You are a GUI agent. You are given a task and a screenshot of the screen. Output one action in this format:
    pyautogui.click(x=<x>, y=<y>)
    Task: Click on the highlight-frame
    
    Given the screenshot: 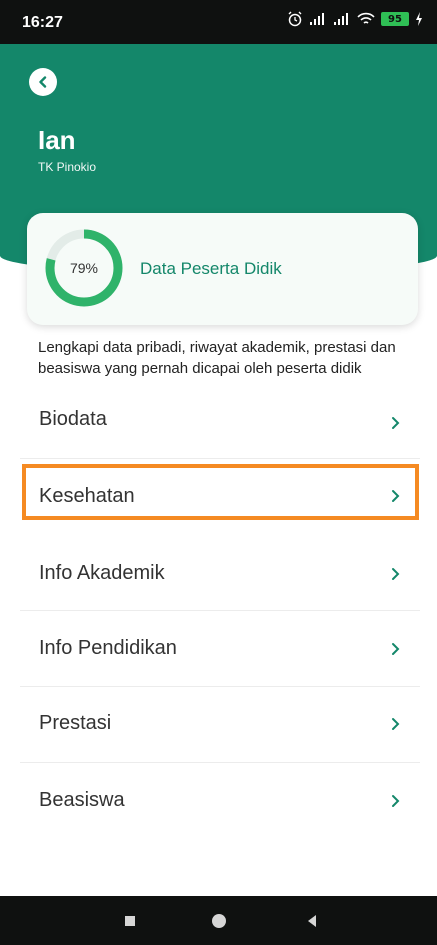 What is the action you would take?
    pyautogui.click(x=220, y=492)
    